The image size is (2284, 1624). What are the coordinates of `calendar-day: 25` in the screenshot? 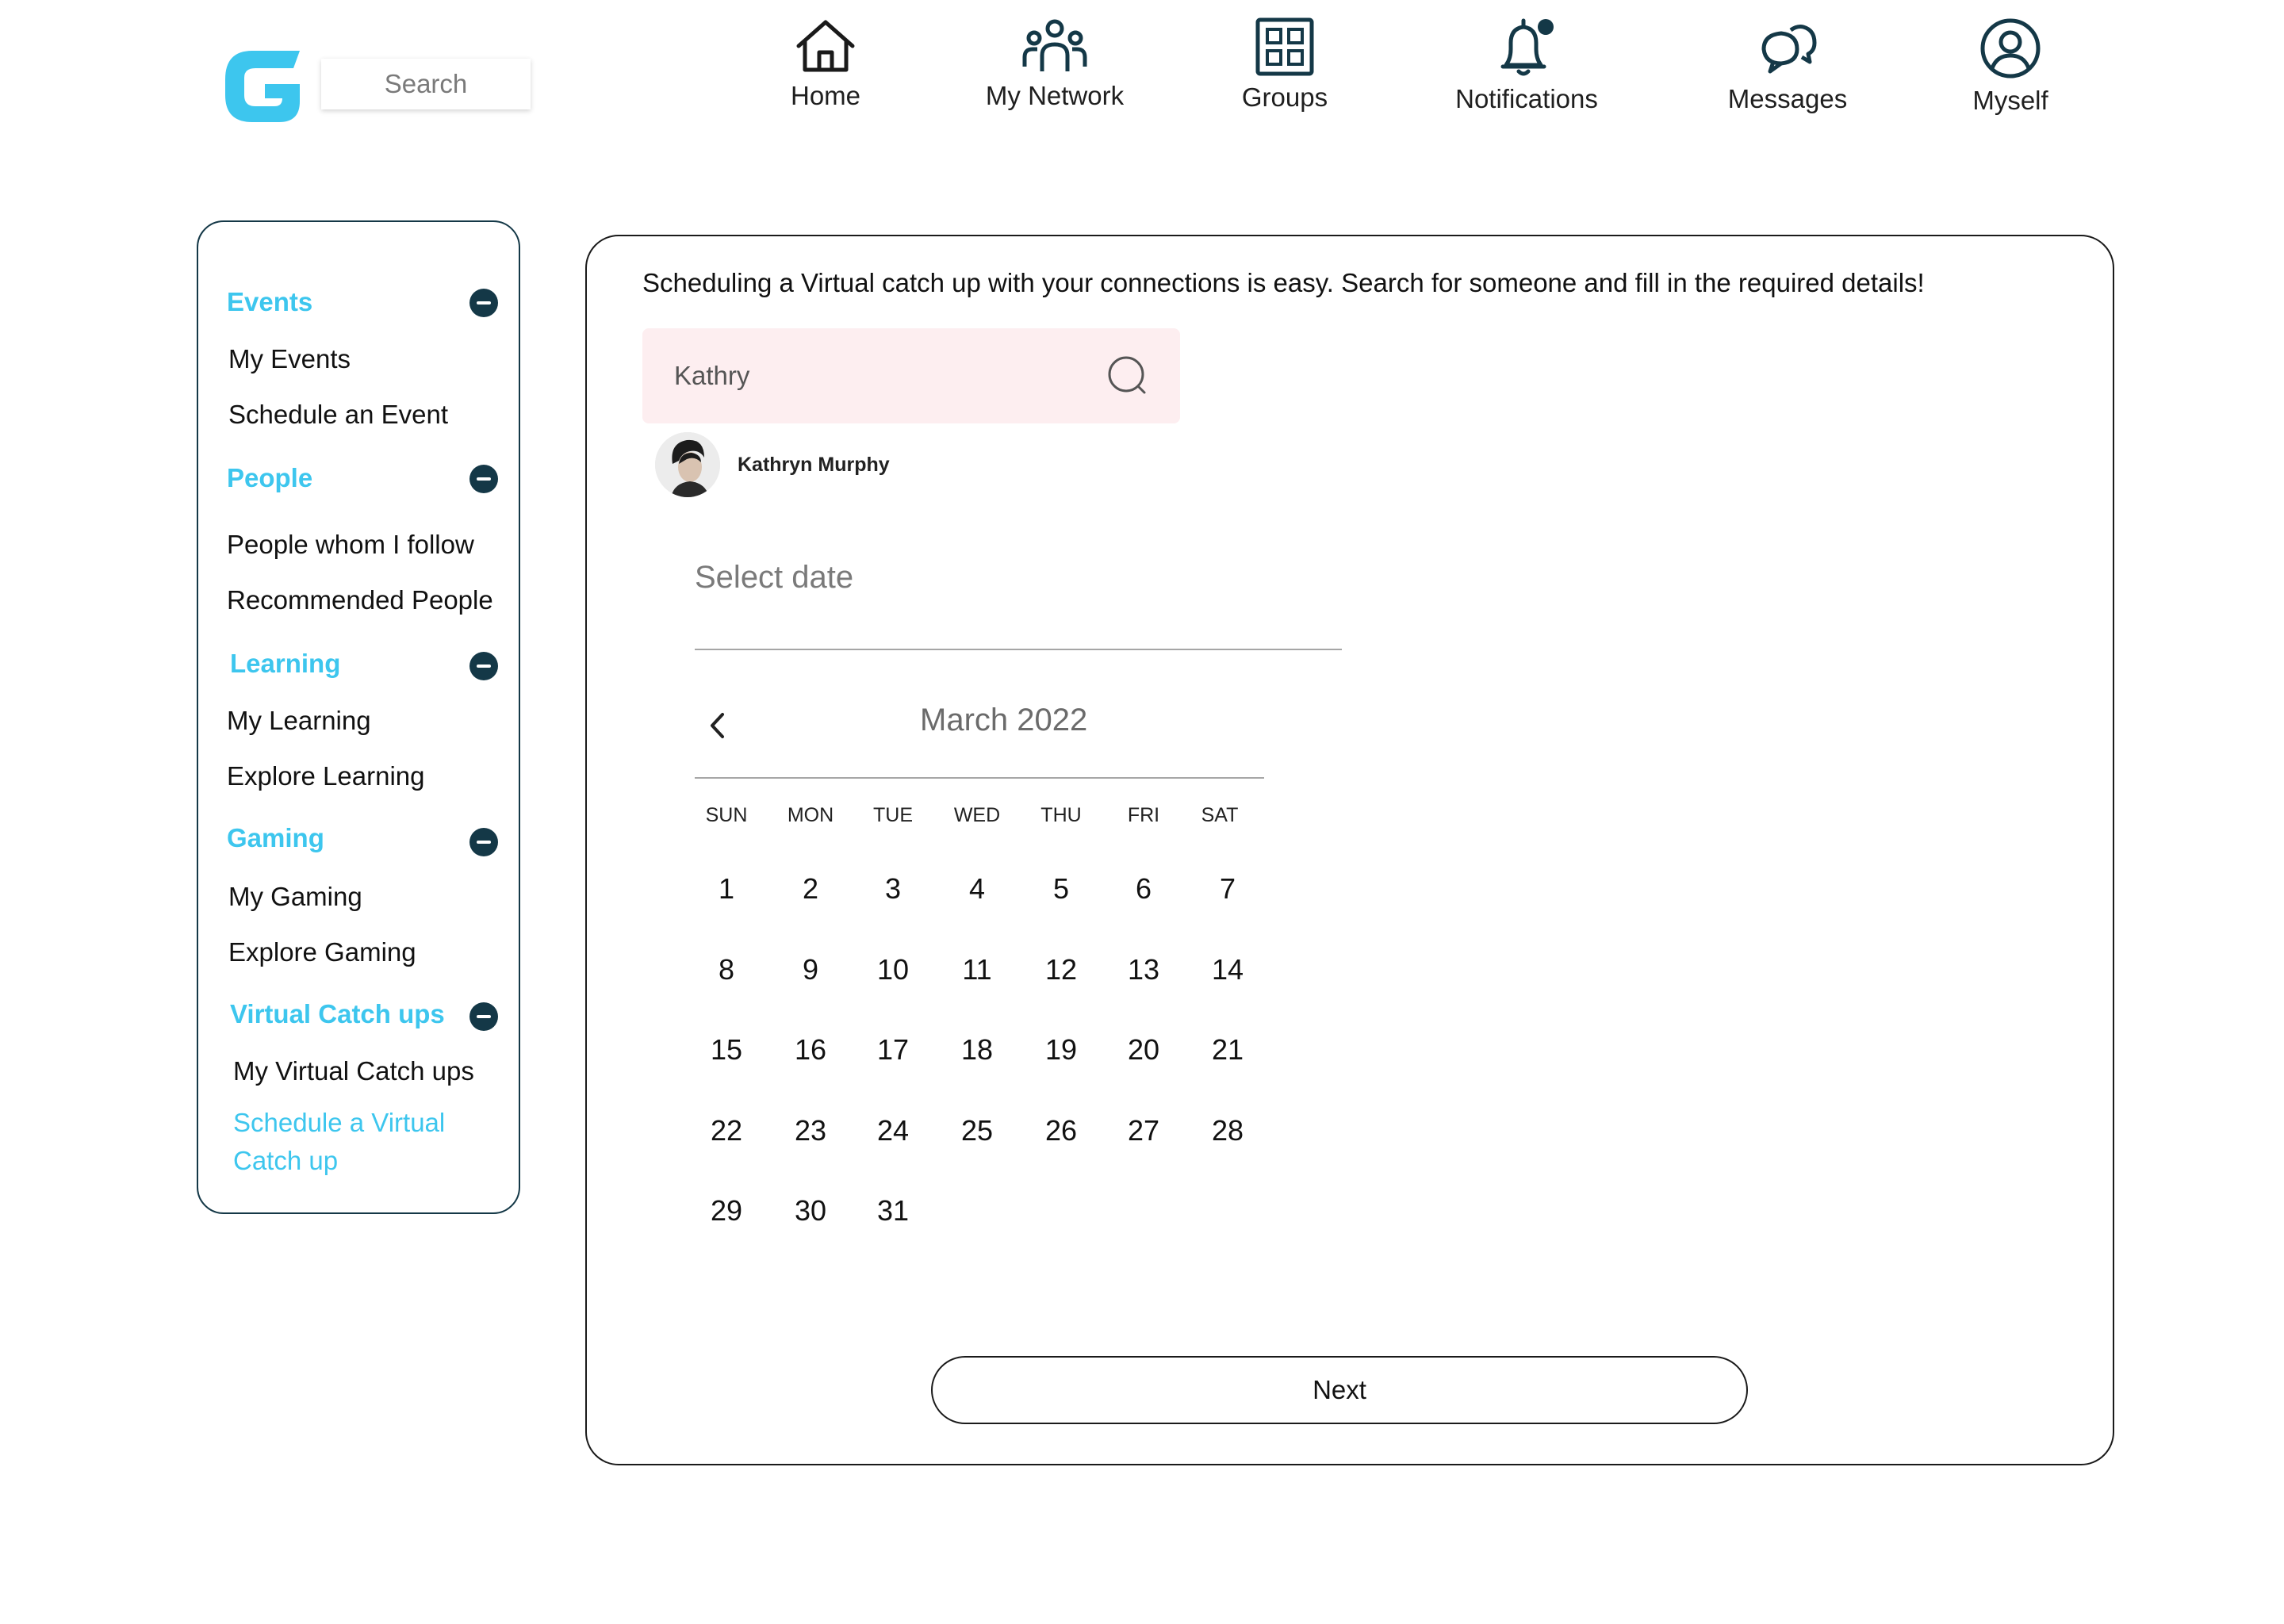 It's located at (977, 1130).